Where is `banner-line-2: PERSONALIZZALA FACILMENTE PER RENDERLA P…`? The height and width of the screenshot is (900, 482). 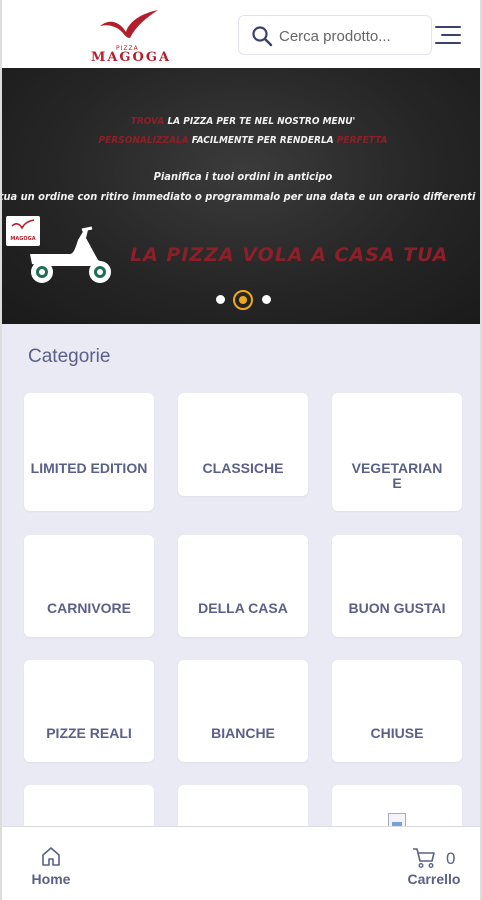
banner-line-2: PERSONALIZZALA FACILMENTE PER RENDERLA P… is located at coordinates (243, 140).